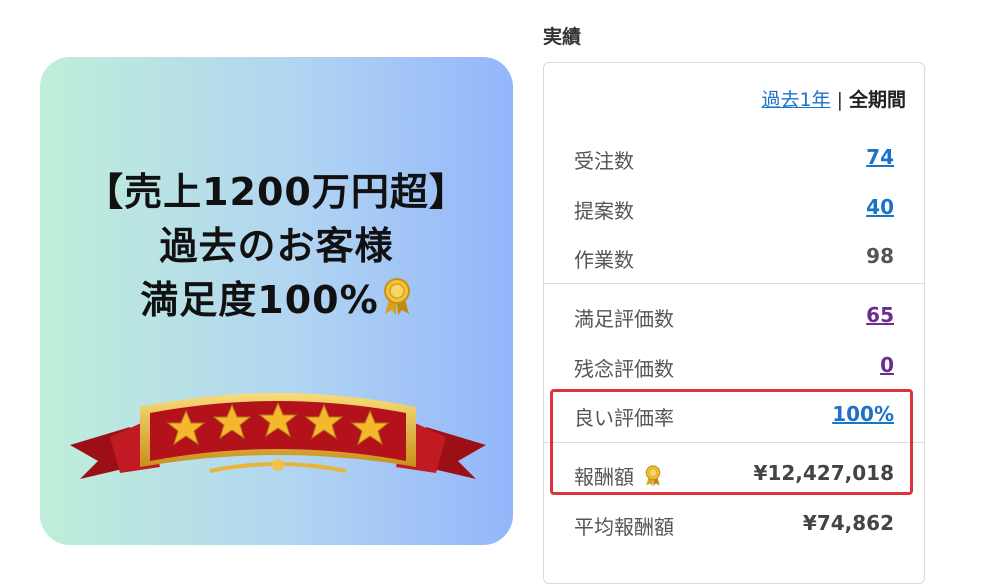 Image resolution: width=999 pixels, height=584 pixels. What do you see at coordinates (624, 527) in the screenshot?
I see `stat-label: 平均報酬額` at bounding box center [624, 527].